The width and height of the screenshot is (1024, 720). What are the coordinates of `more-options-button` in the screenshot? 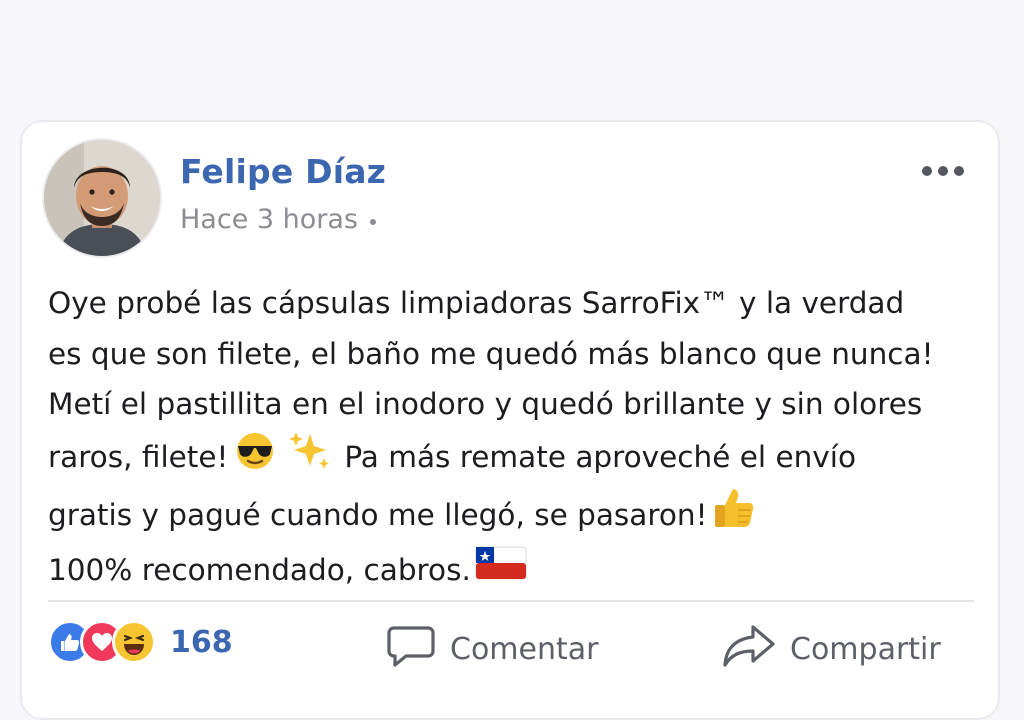 It's located at (943, 171).